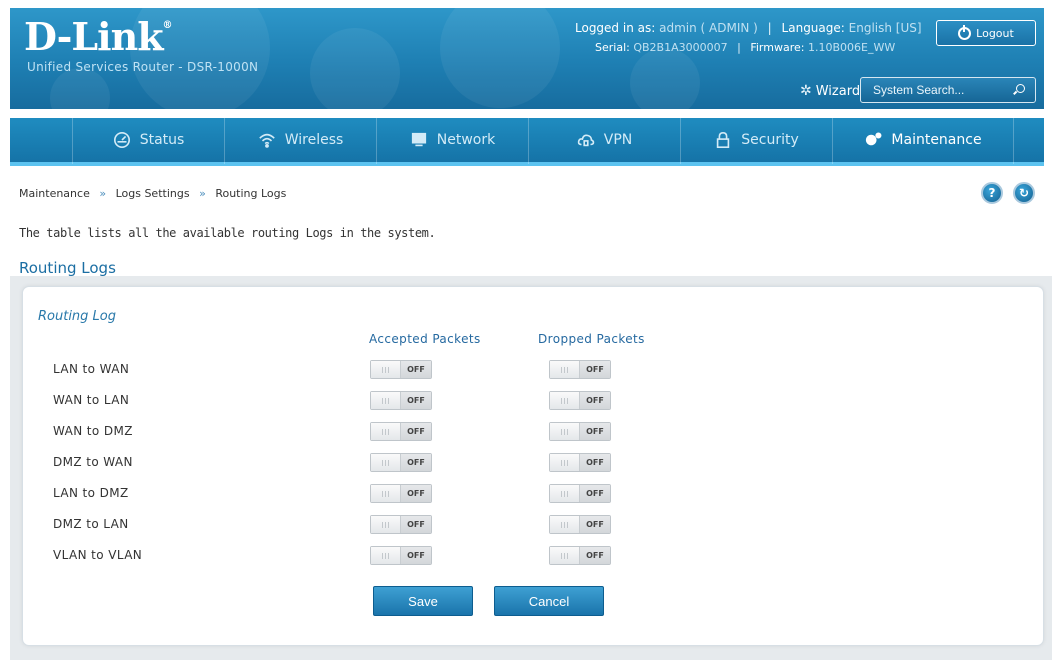 Image resolution: width=1052 pixels, height=667 pixels. Describe the element at coordinates (591, 339) in the screenshot. I see `dropped-packets-header: Dropped Packets` at that location.